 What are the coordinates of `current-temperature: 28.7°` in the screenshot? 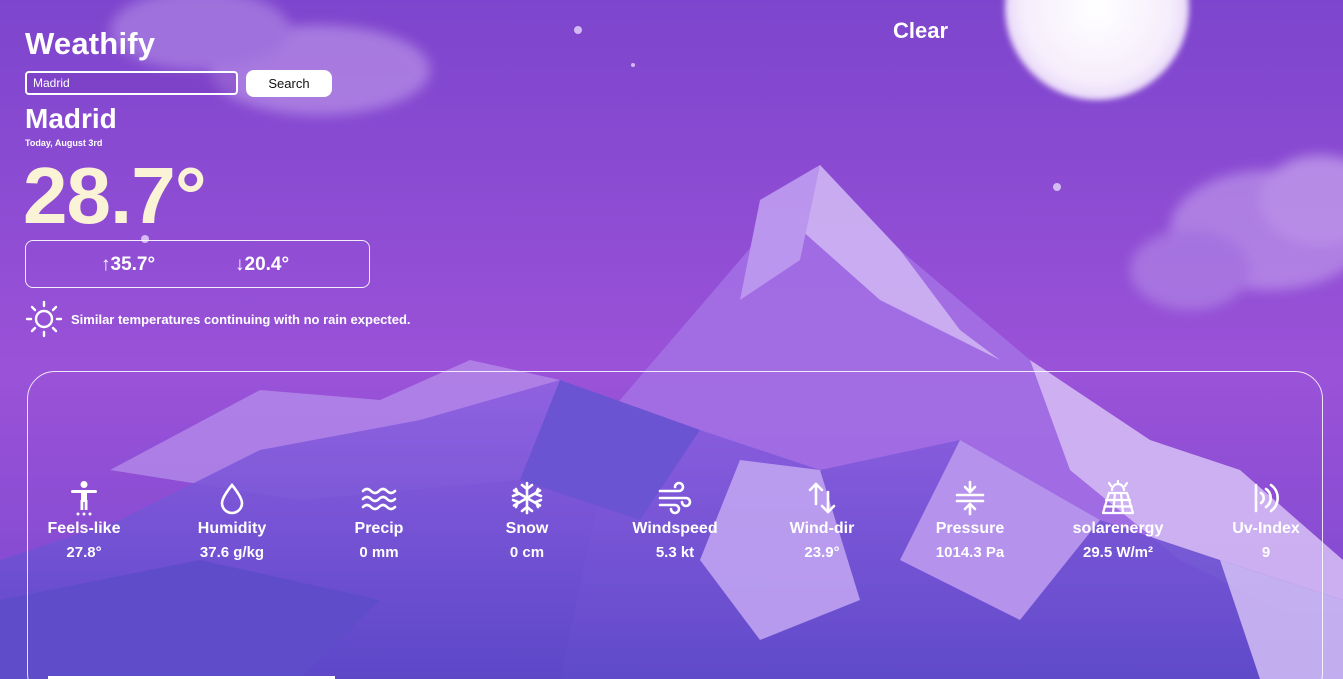 It's located at (115, 195).